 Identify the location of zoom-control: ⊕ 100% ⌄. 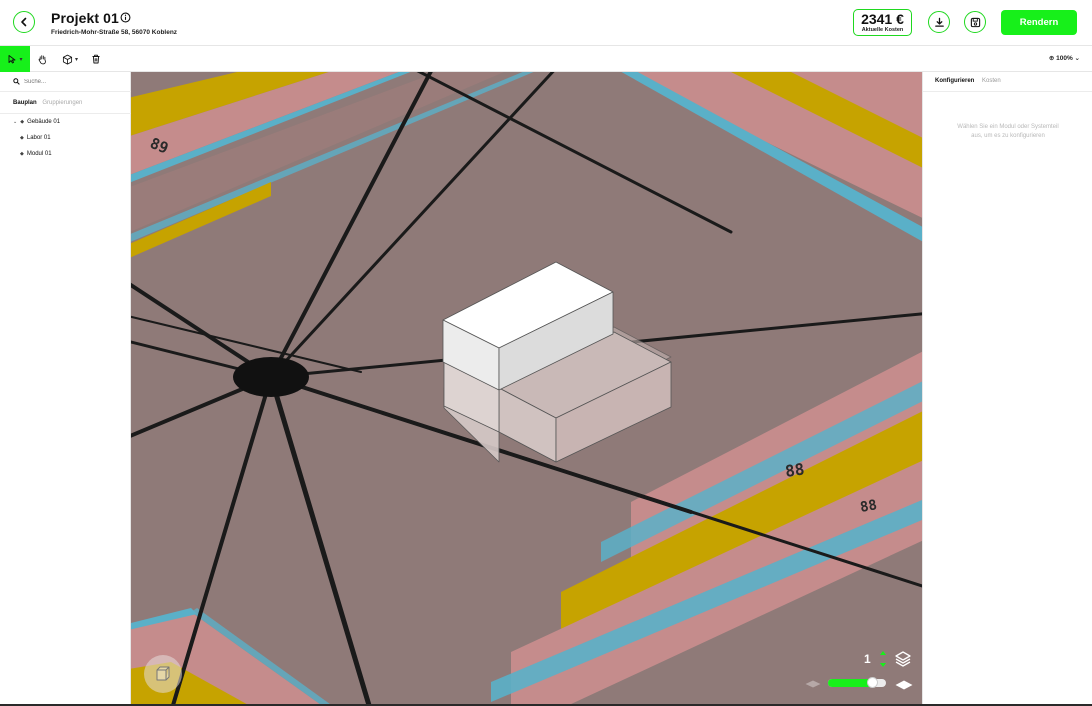
(1064, 58).